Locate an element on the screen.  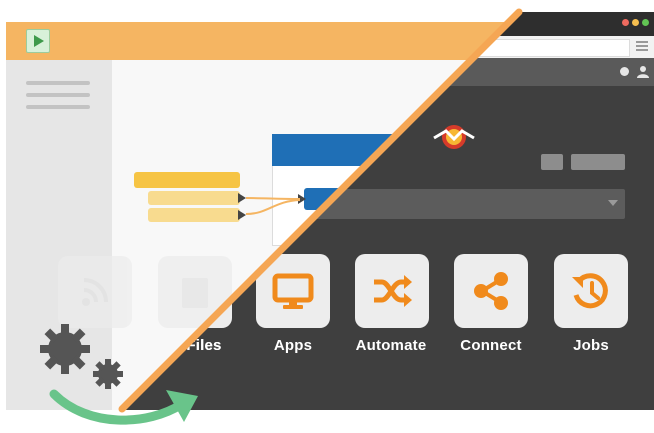
curved-arrow-icon is located at coordinates (123, 407).